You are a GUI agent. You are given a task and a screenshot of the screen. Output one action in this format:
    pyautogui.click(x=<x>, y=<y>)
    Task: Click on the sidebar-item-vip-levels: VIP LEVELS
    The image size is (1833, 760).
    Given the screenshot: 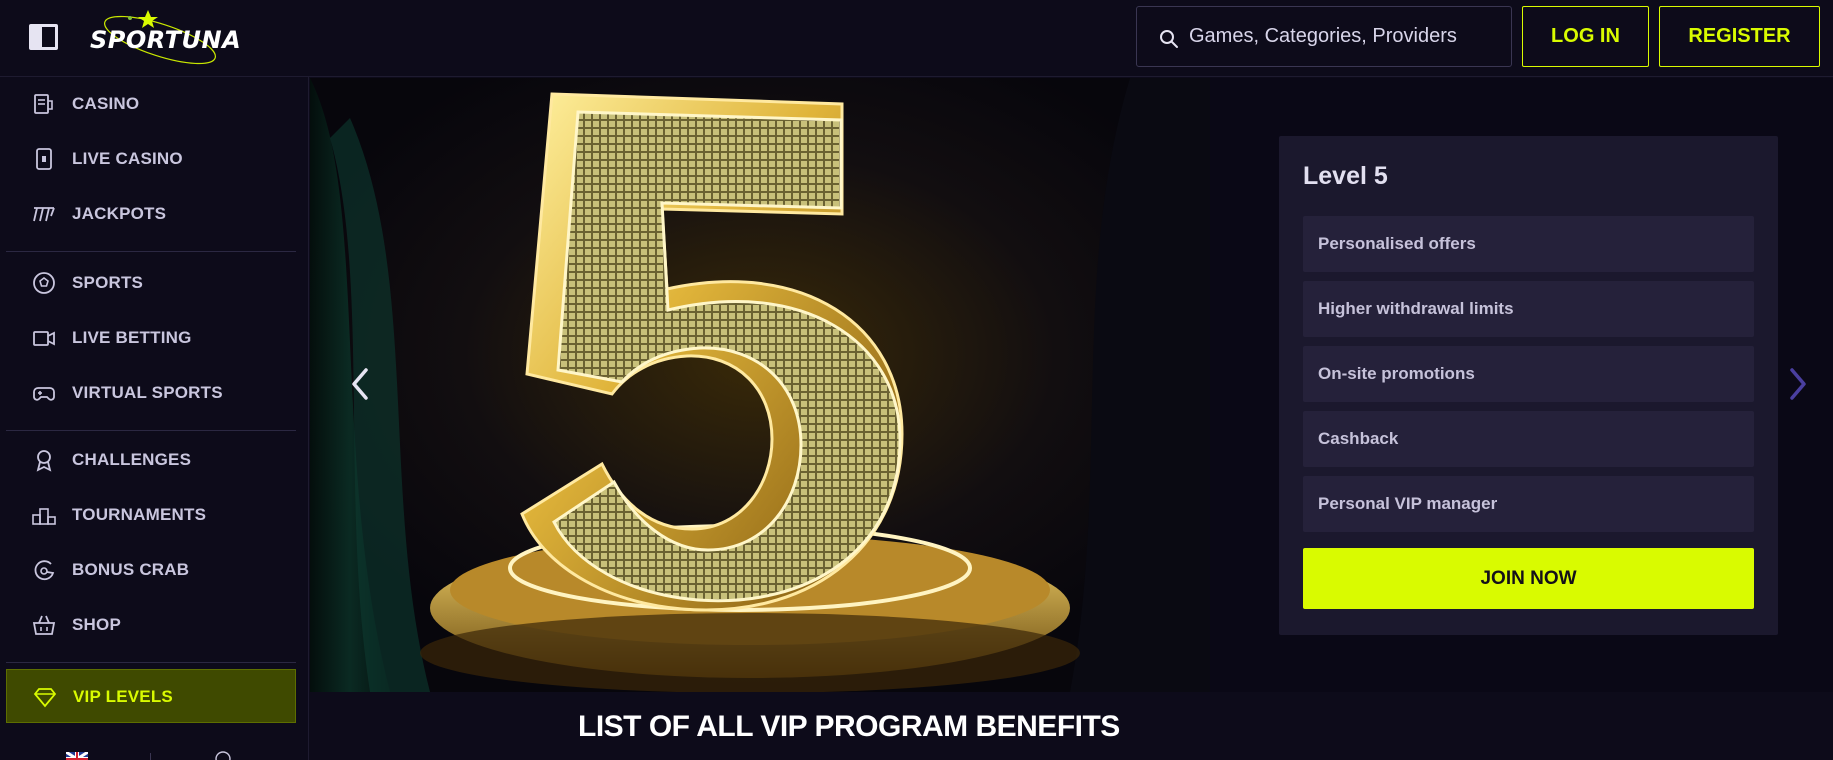 What is the action you would take?
    pyautogui.click(x=151, y=696)
    